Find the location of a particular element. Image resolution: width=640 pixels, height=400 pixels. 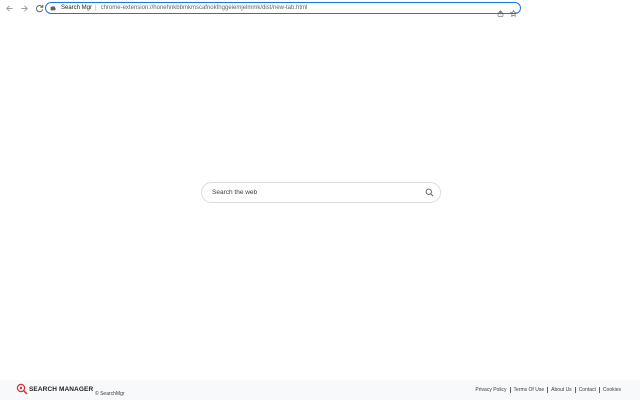

search-icon is located at coordinates (429, 192).